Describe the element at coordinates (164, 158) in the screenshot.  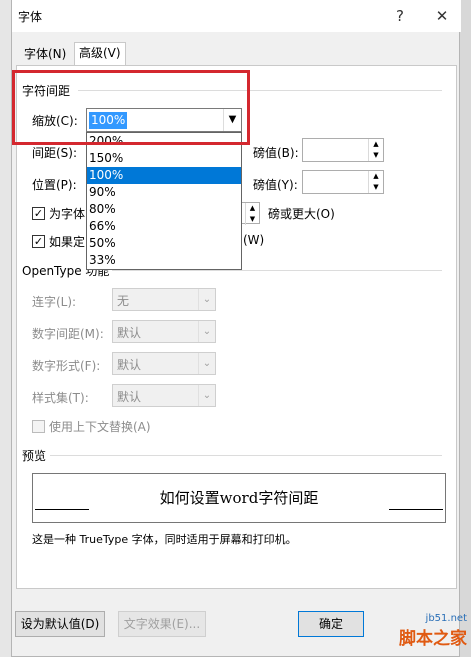
I see `dropdown-option: 150%` at that location.